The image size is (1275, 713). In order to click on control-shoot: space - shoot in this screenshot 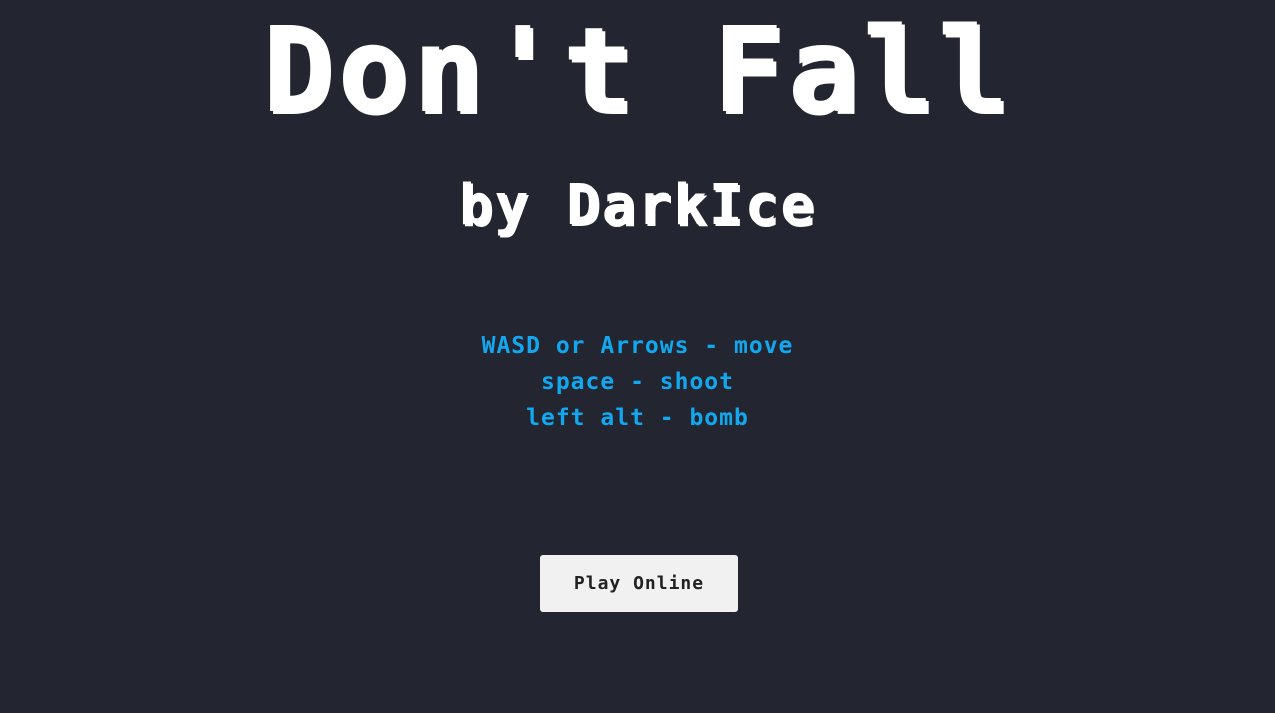, I will do `click(637, 382)`.